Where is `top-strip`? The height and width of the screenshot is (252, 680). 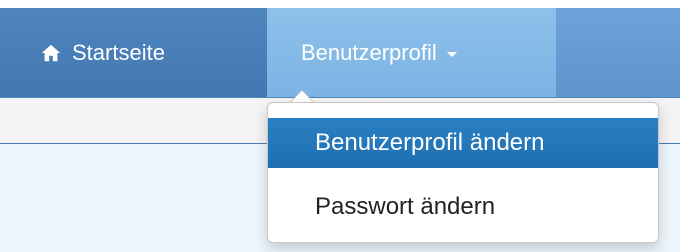
top-strip is located at coordinates (340, 4).